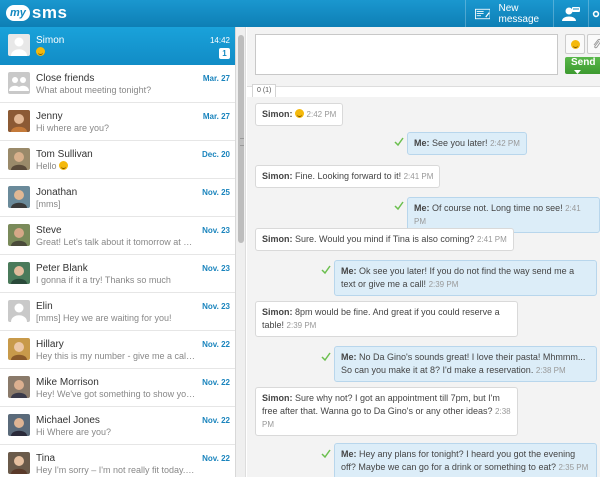 This screenshot has width=600, height=477. I want to click on conversation-preview: [mms] Hey we are waiting for you!, so click(104, 318).